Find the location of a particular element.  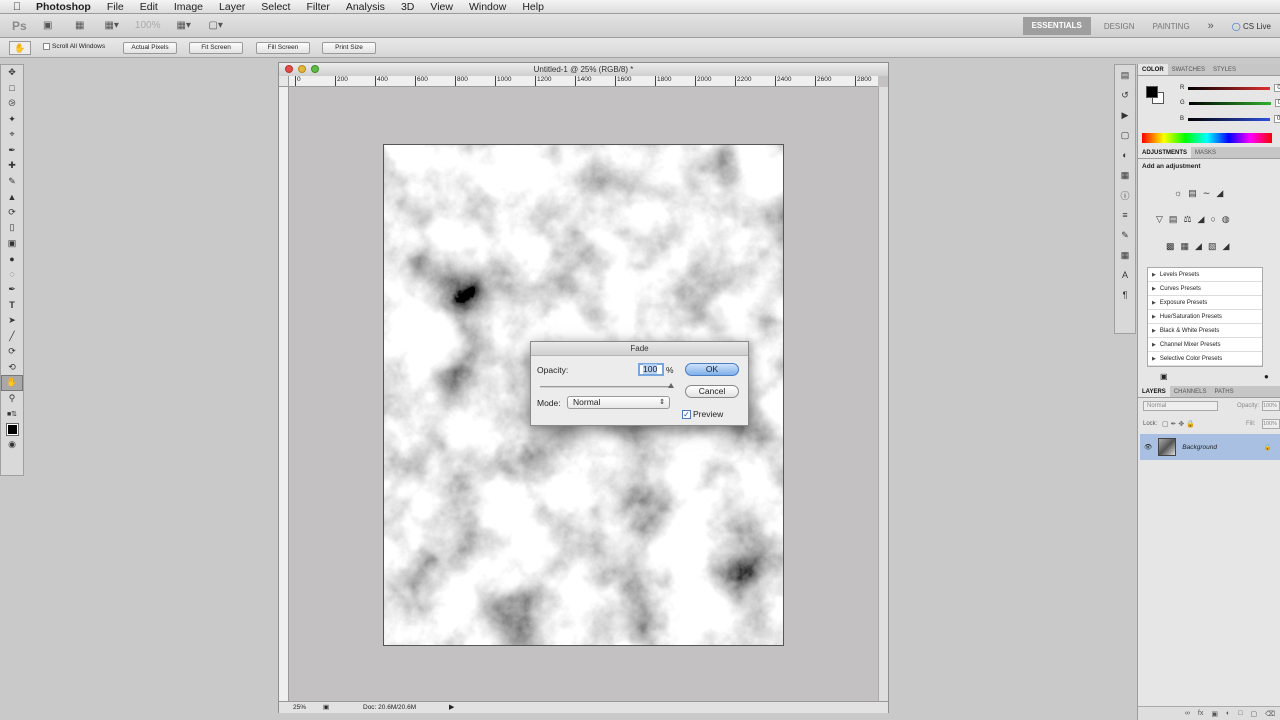

character-icon: A is located at coordinates (1125, 275).